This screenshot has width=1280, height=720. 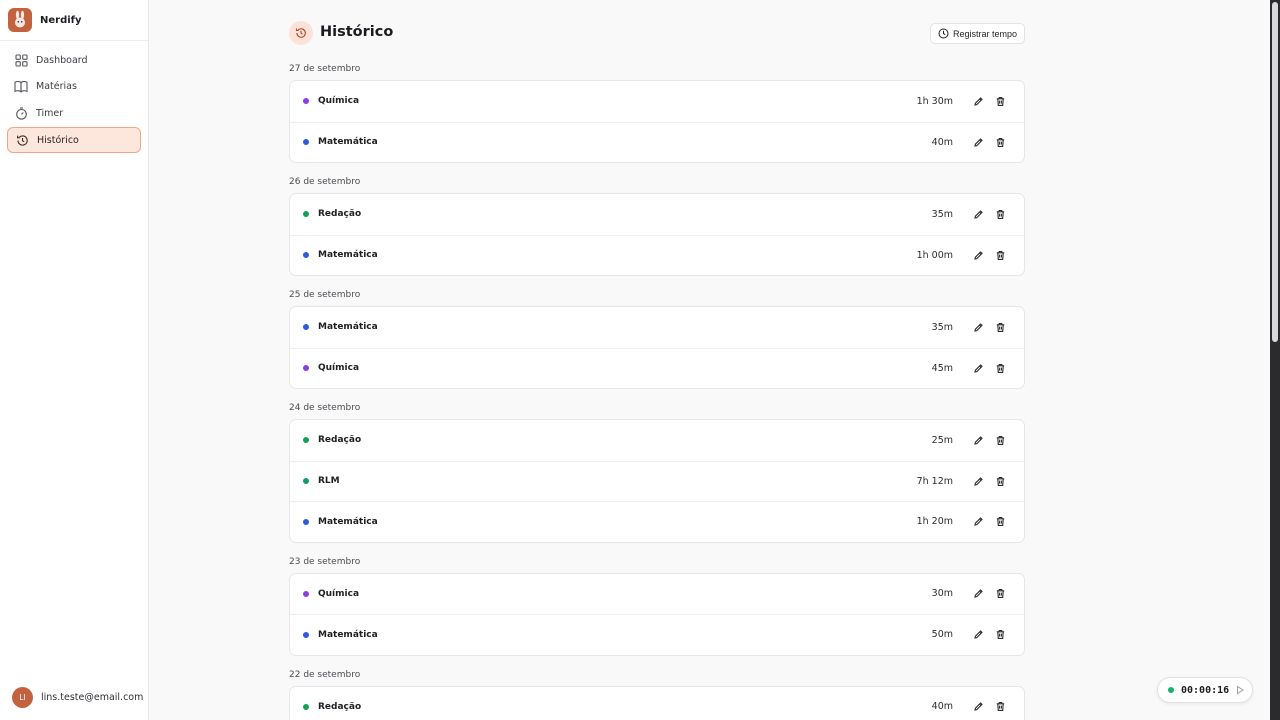 I want to click on history-card: Matemática 35m Química 45m, so click(x=657, y=347).